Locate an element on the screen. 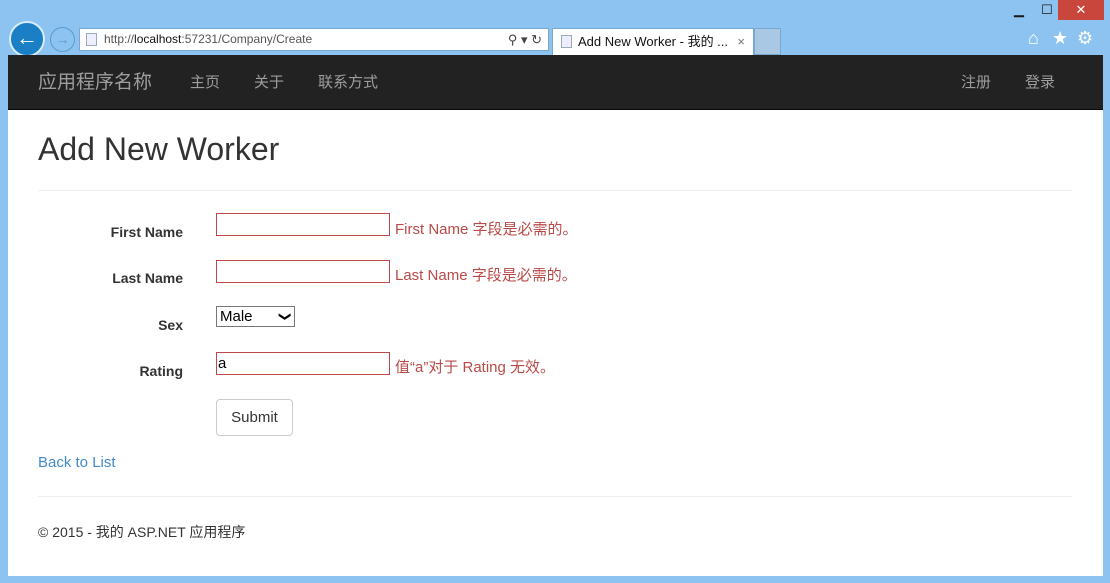 The image size is (1110, 583). back-button: ← is located at coordinates (27, 39).